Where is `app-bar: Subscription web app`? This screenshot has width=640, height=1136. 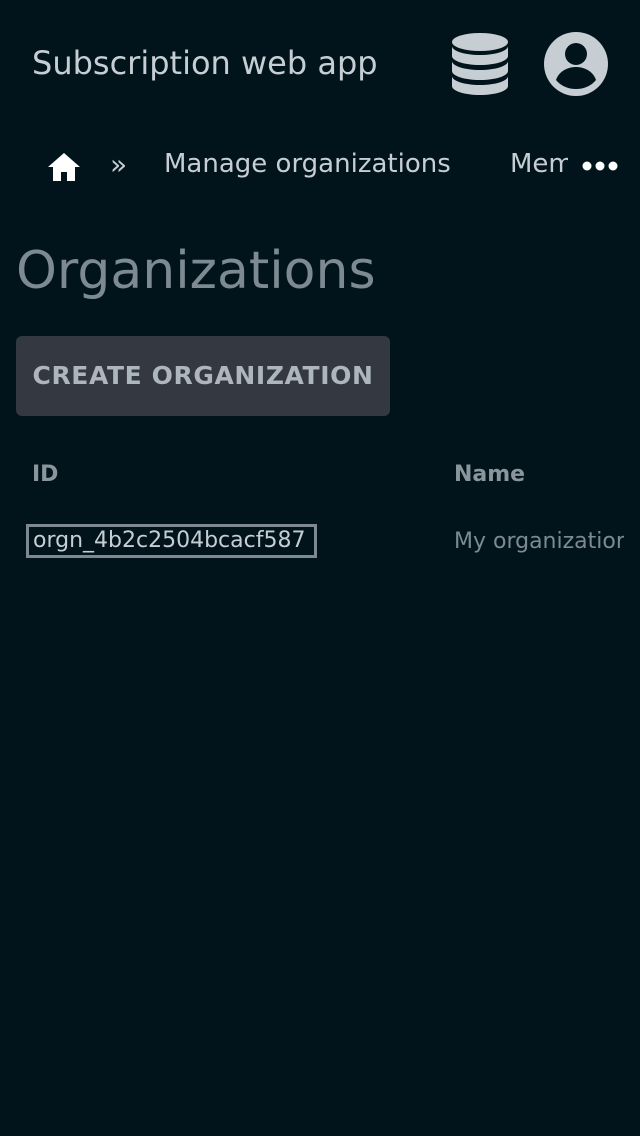
app-bar: Subscription web app is located at coordinates (320, 64).